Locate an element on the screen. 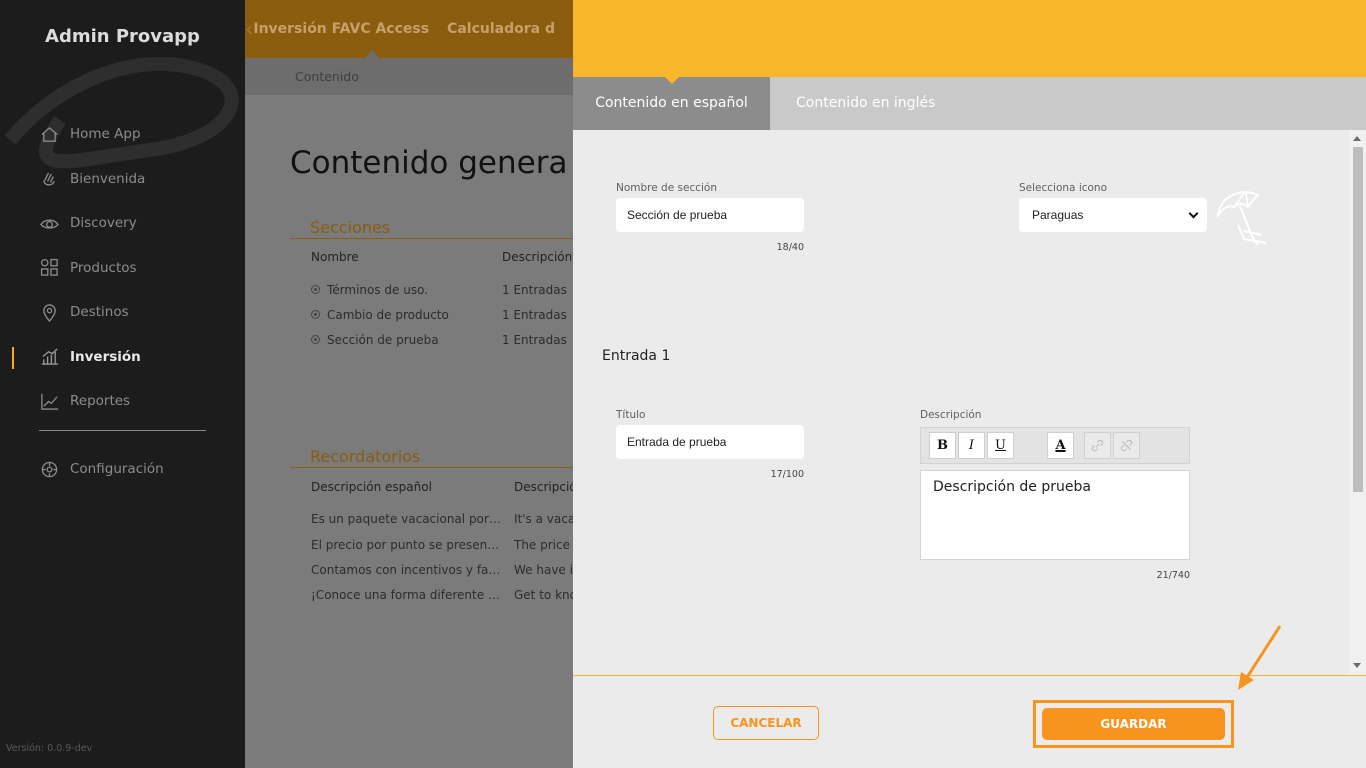  sidebar-item-reportes: Reportes is located at coordinates (122, 401).